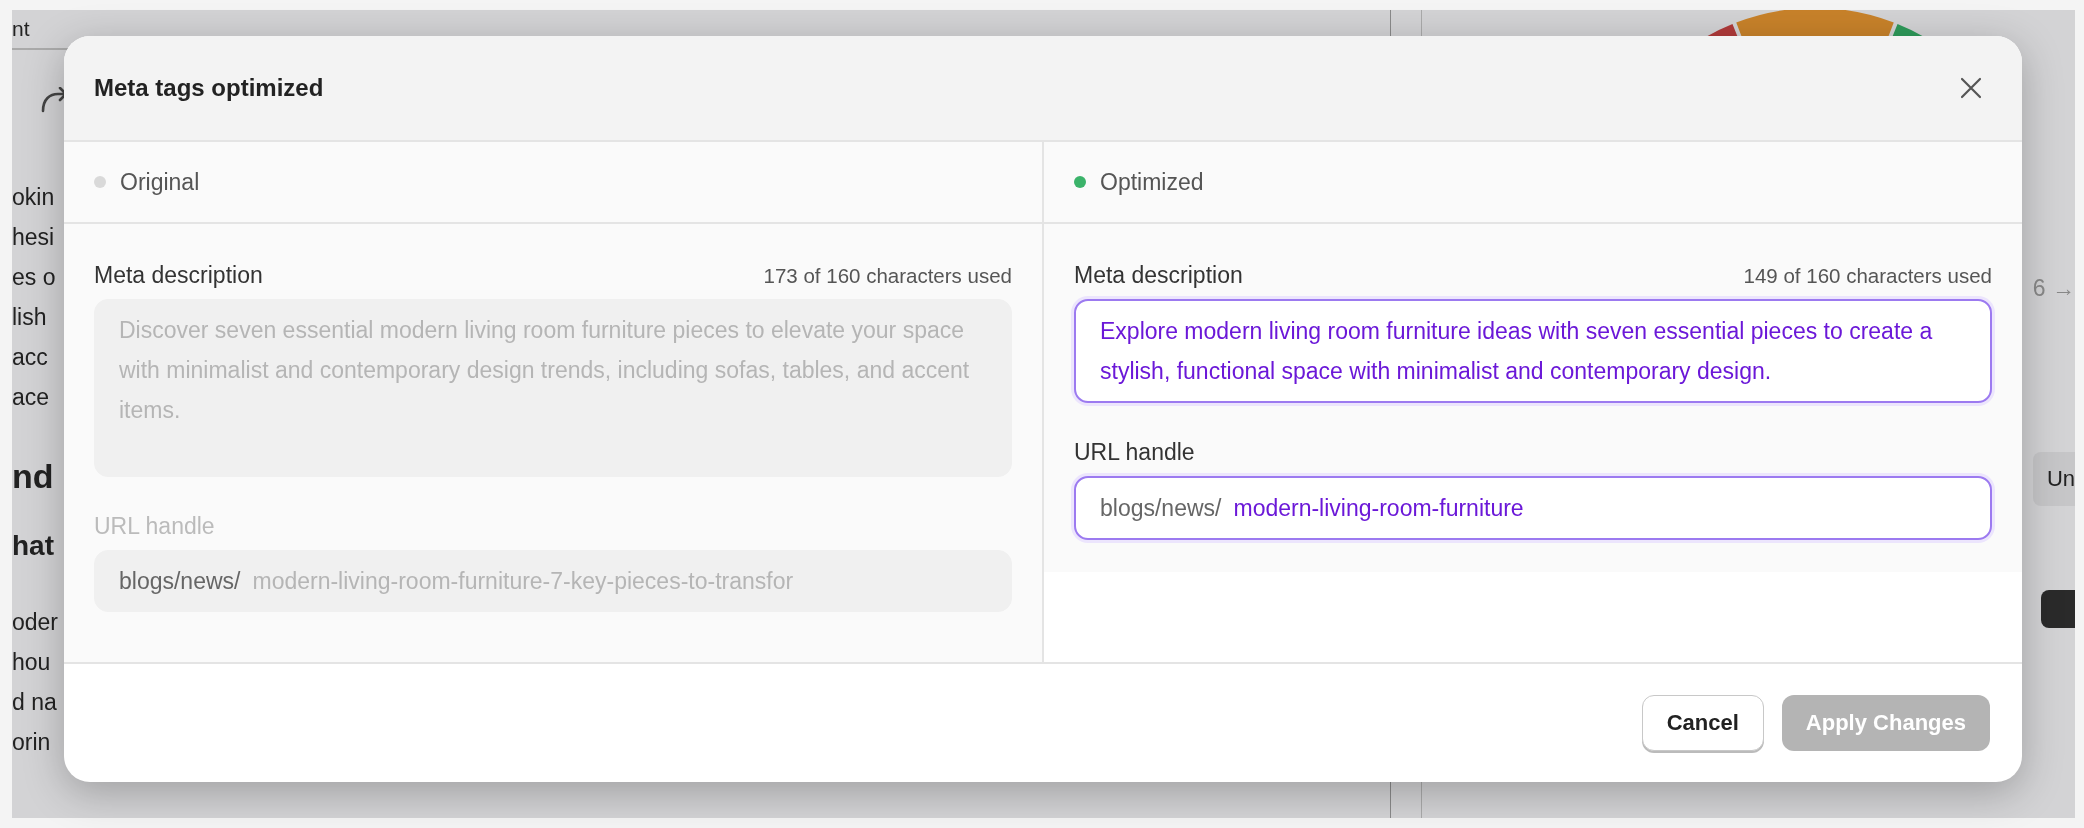 The width and height of the screenshot is (2084, 828). What do you see at coordinates (33, 237) in the screenshot?
I see `article-text: hesi` at bounding box center [33, 237].